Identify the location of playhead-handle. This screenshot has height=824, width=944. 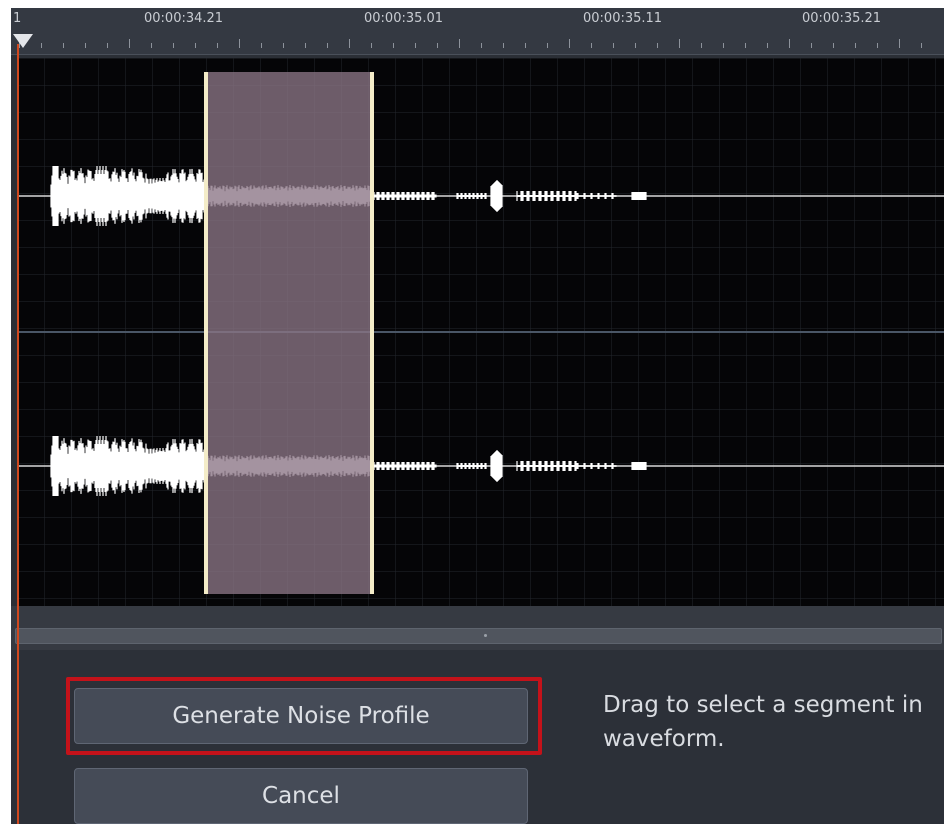
(23, 41).